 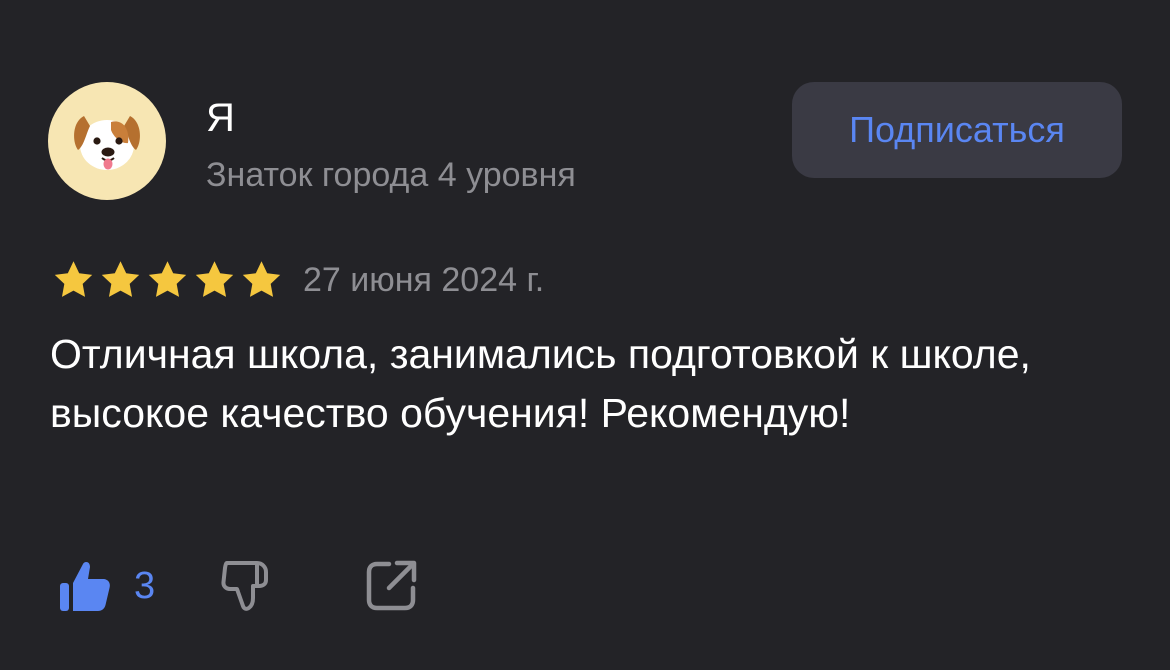 I want to click on thumbs-up-icon, so click(x=85, y=586).